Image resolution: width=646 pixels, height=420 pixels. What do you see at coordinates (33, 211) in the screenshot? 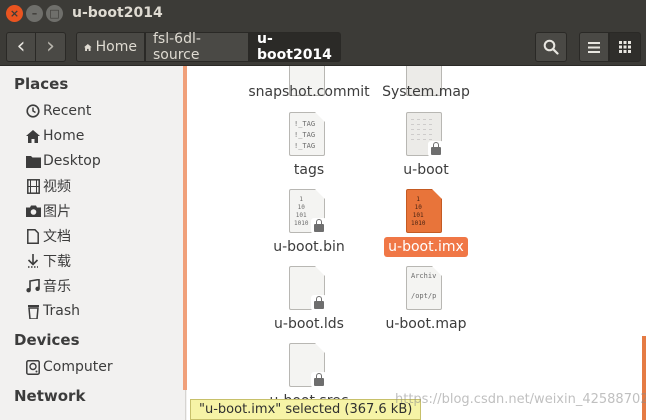
I see `camera-icon` at bounding box center [33, 211].